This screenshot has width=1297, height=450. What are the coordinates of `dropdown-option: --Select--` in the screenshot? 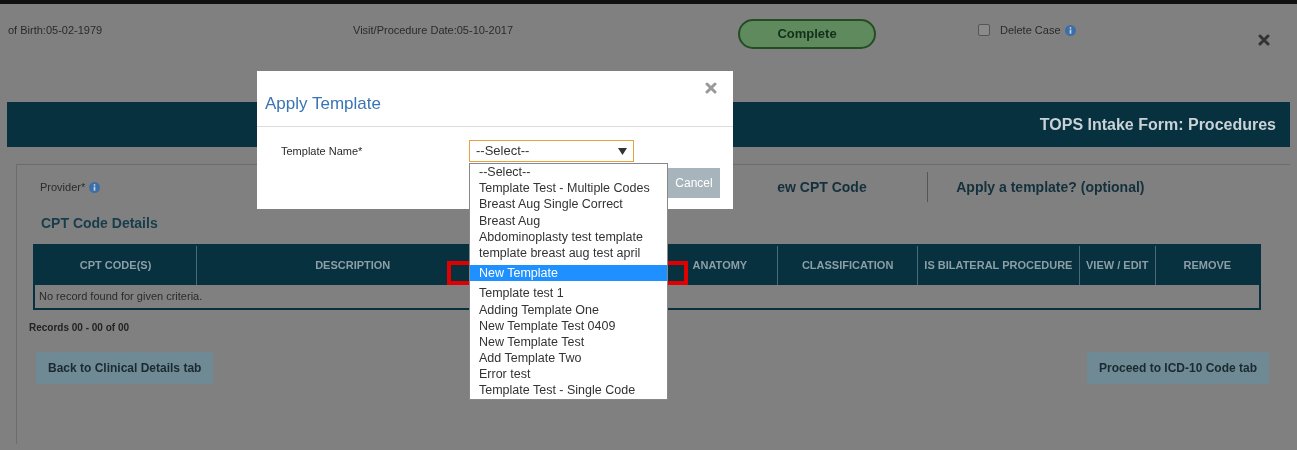 It's located at (568, 172).